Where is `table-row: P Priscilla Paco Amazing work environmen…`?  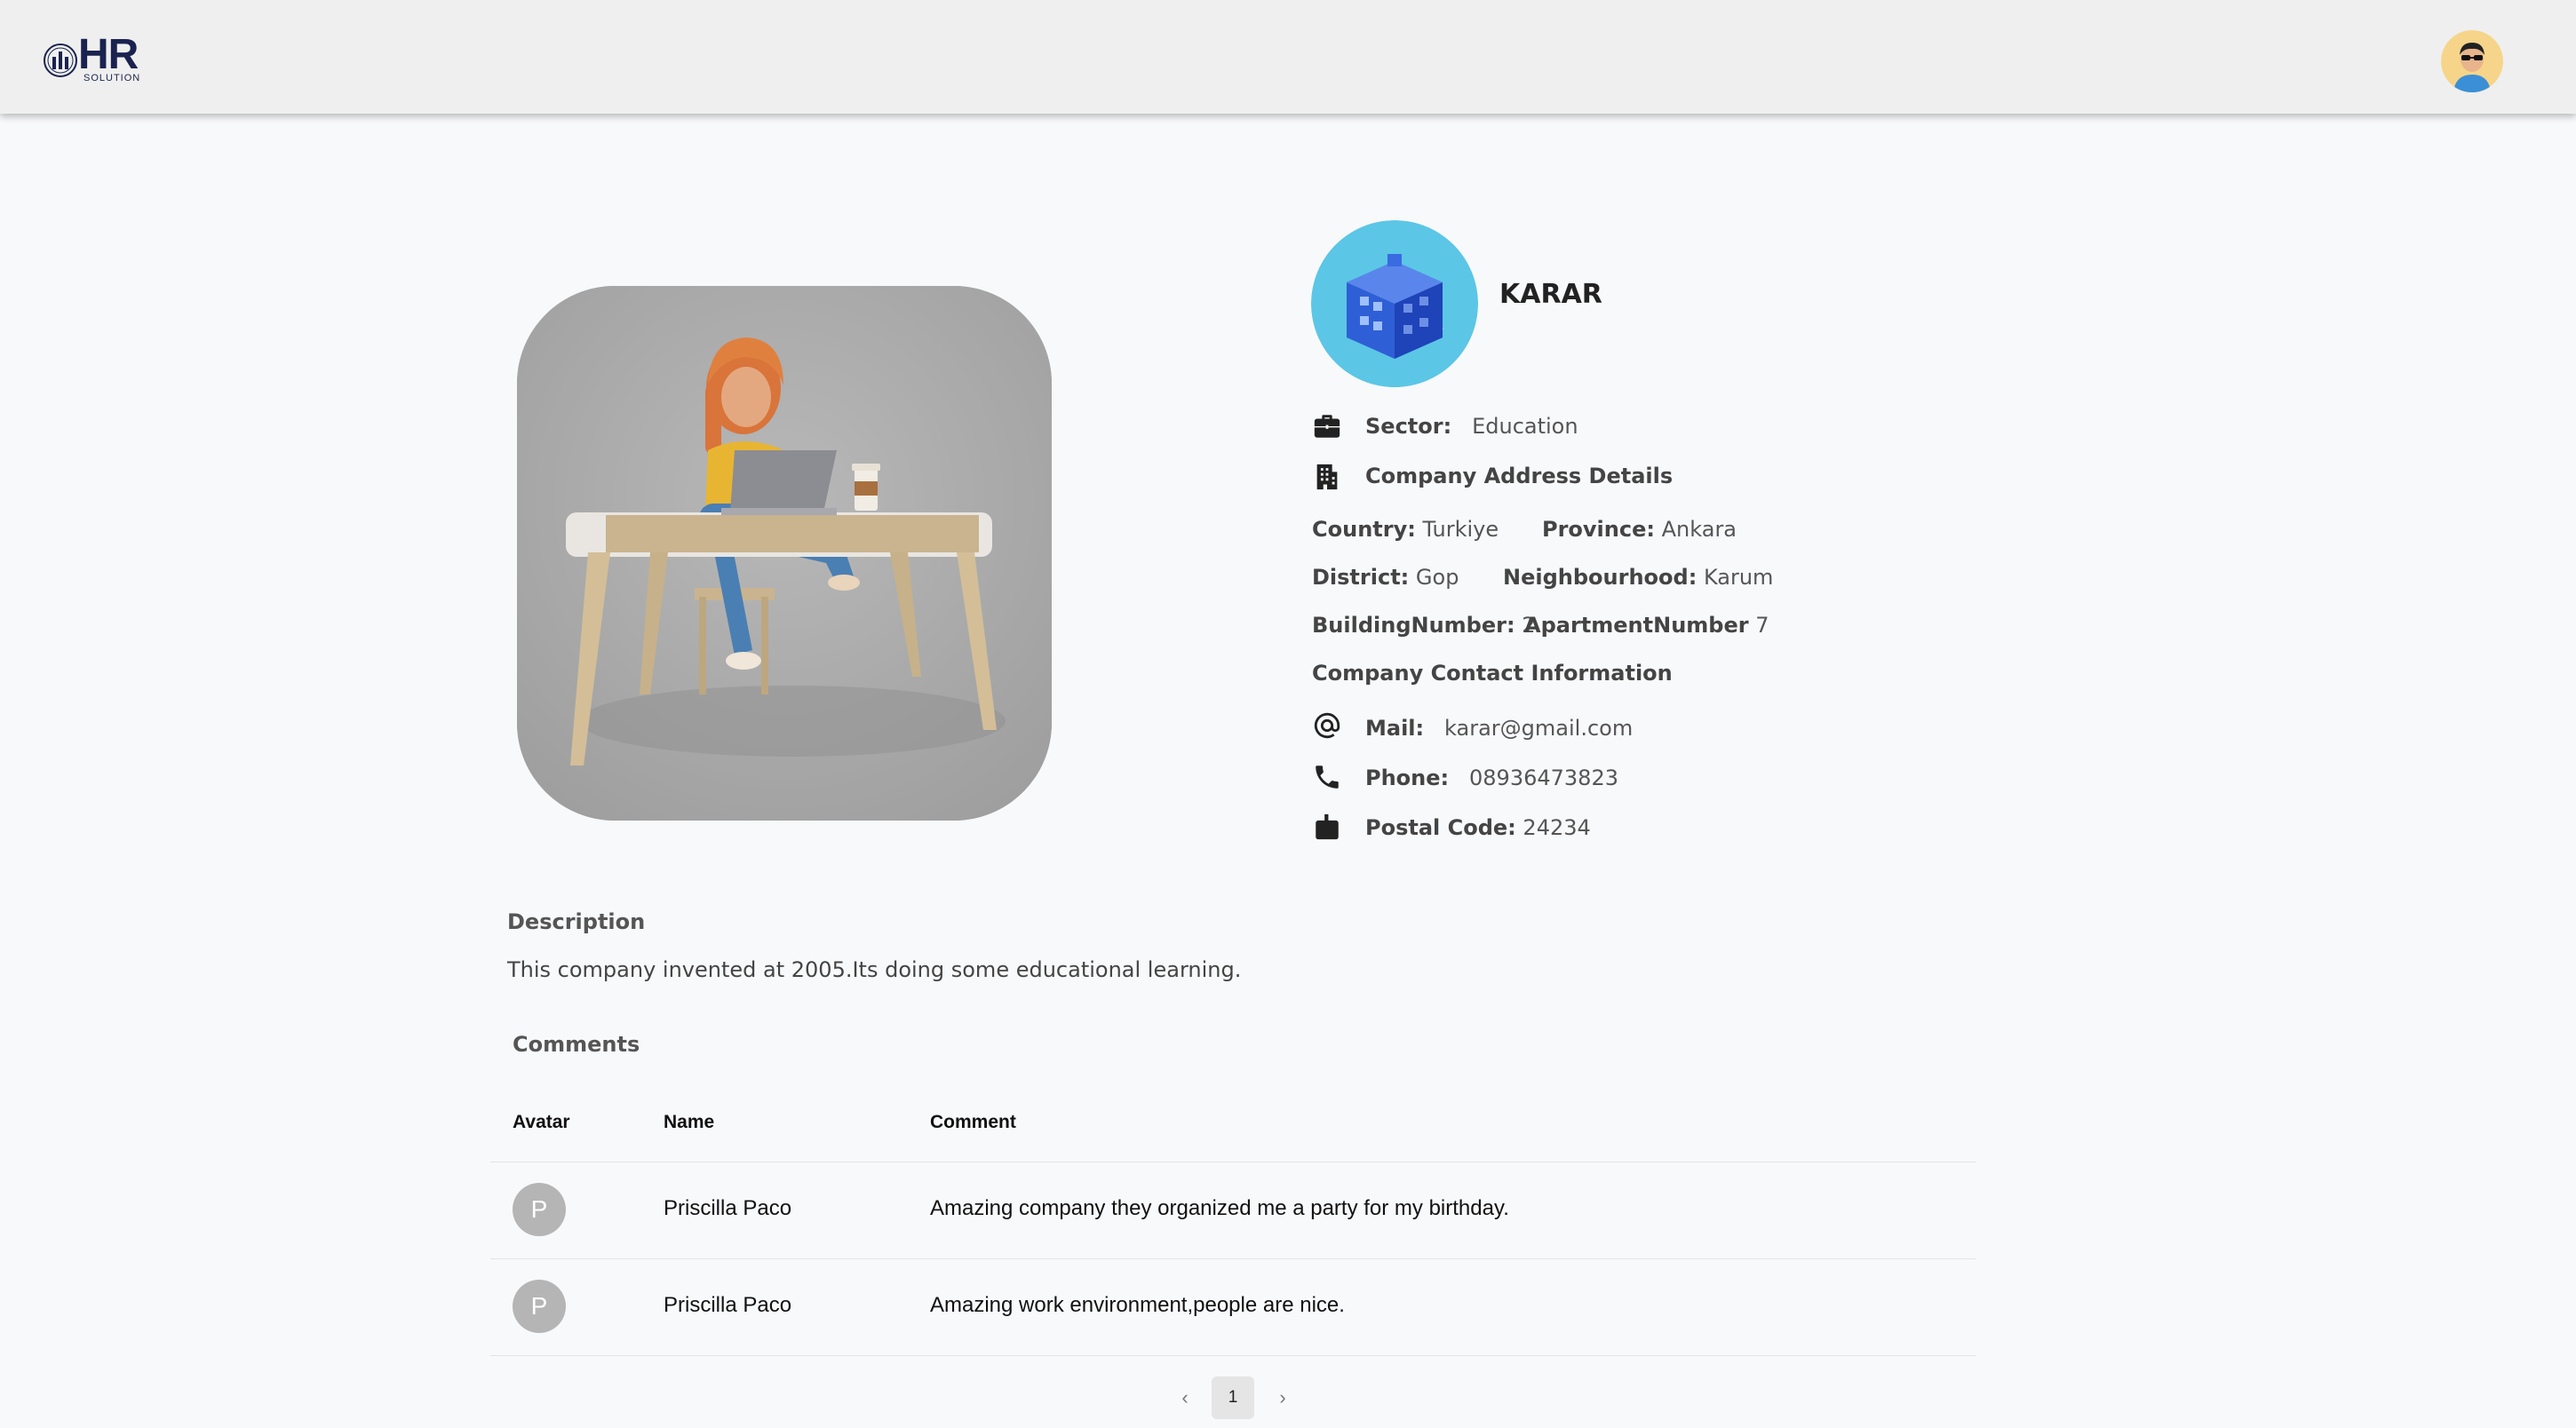
table-row: P Priscilla Paco Amazing work environmen… is located at coordinates (1233, 1307).